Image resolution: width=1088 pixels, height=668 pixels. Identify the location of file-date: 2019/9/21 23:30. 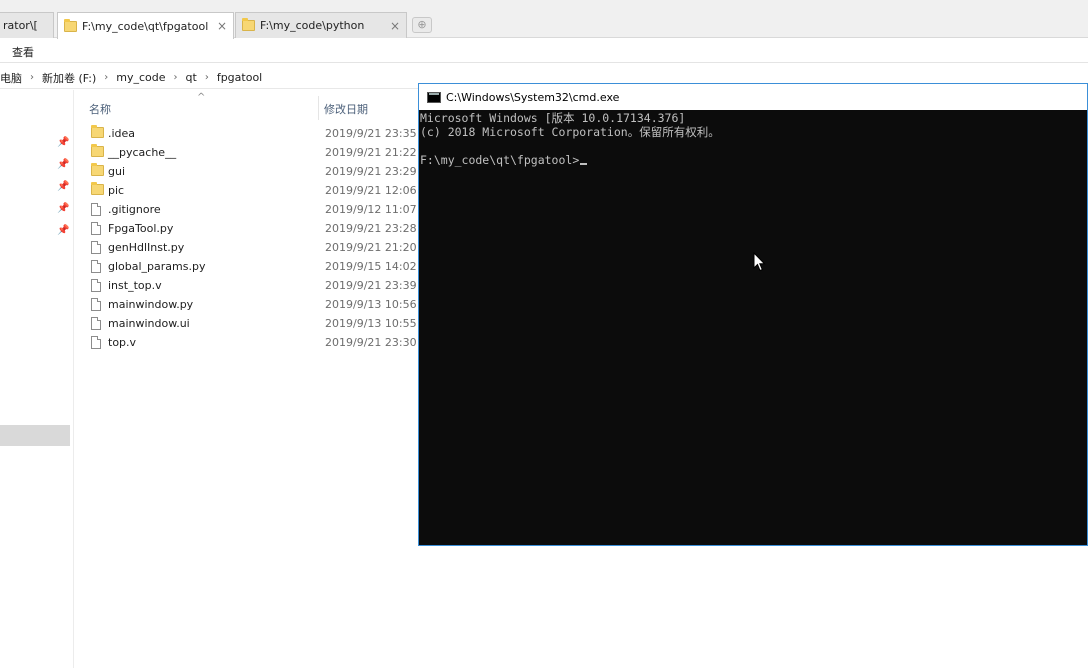
(371, 342).